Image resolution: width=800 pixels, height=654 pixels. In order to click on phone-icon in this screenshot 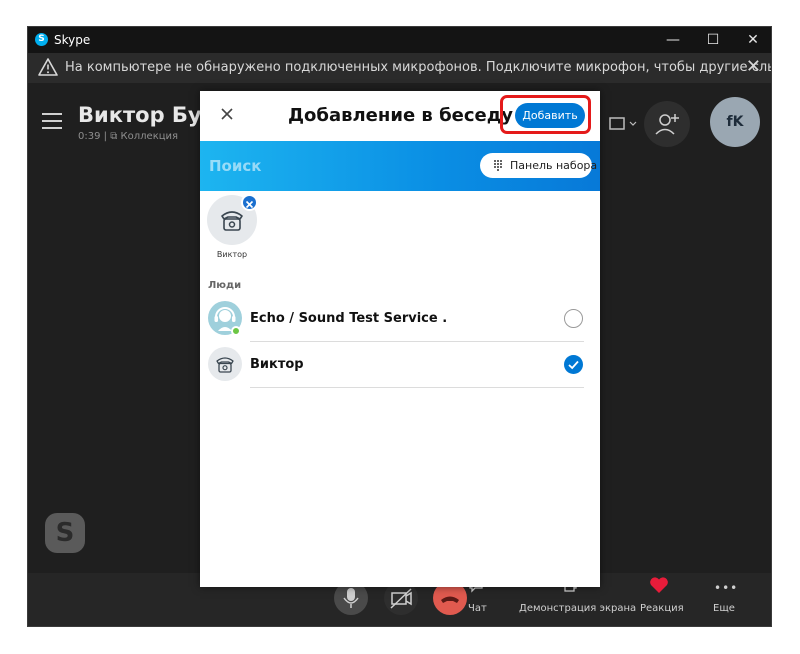, I will do `click(225, 365)`.